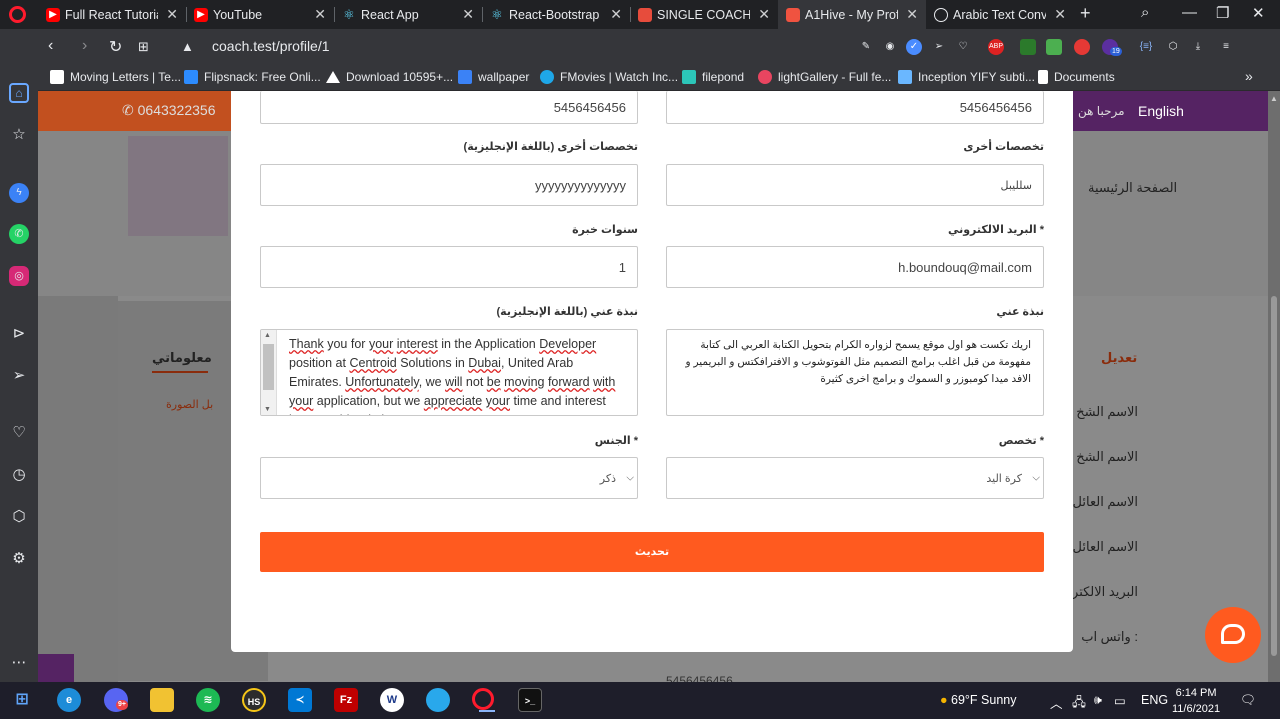  What do you see at coordinates (19, 334) in the screenshot?
I see `player-icon: ⊳` at bounding box center [19, 334].